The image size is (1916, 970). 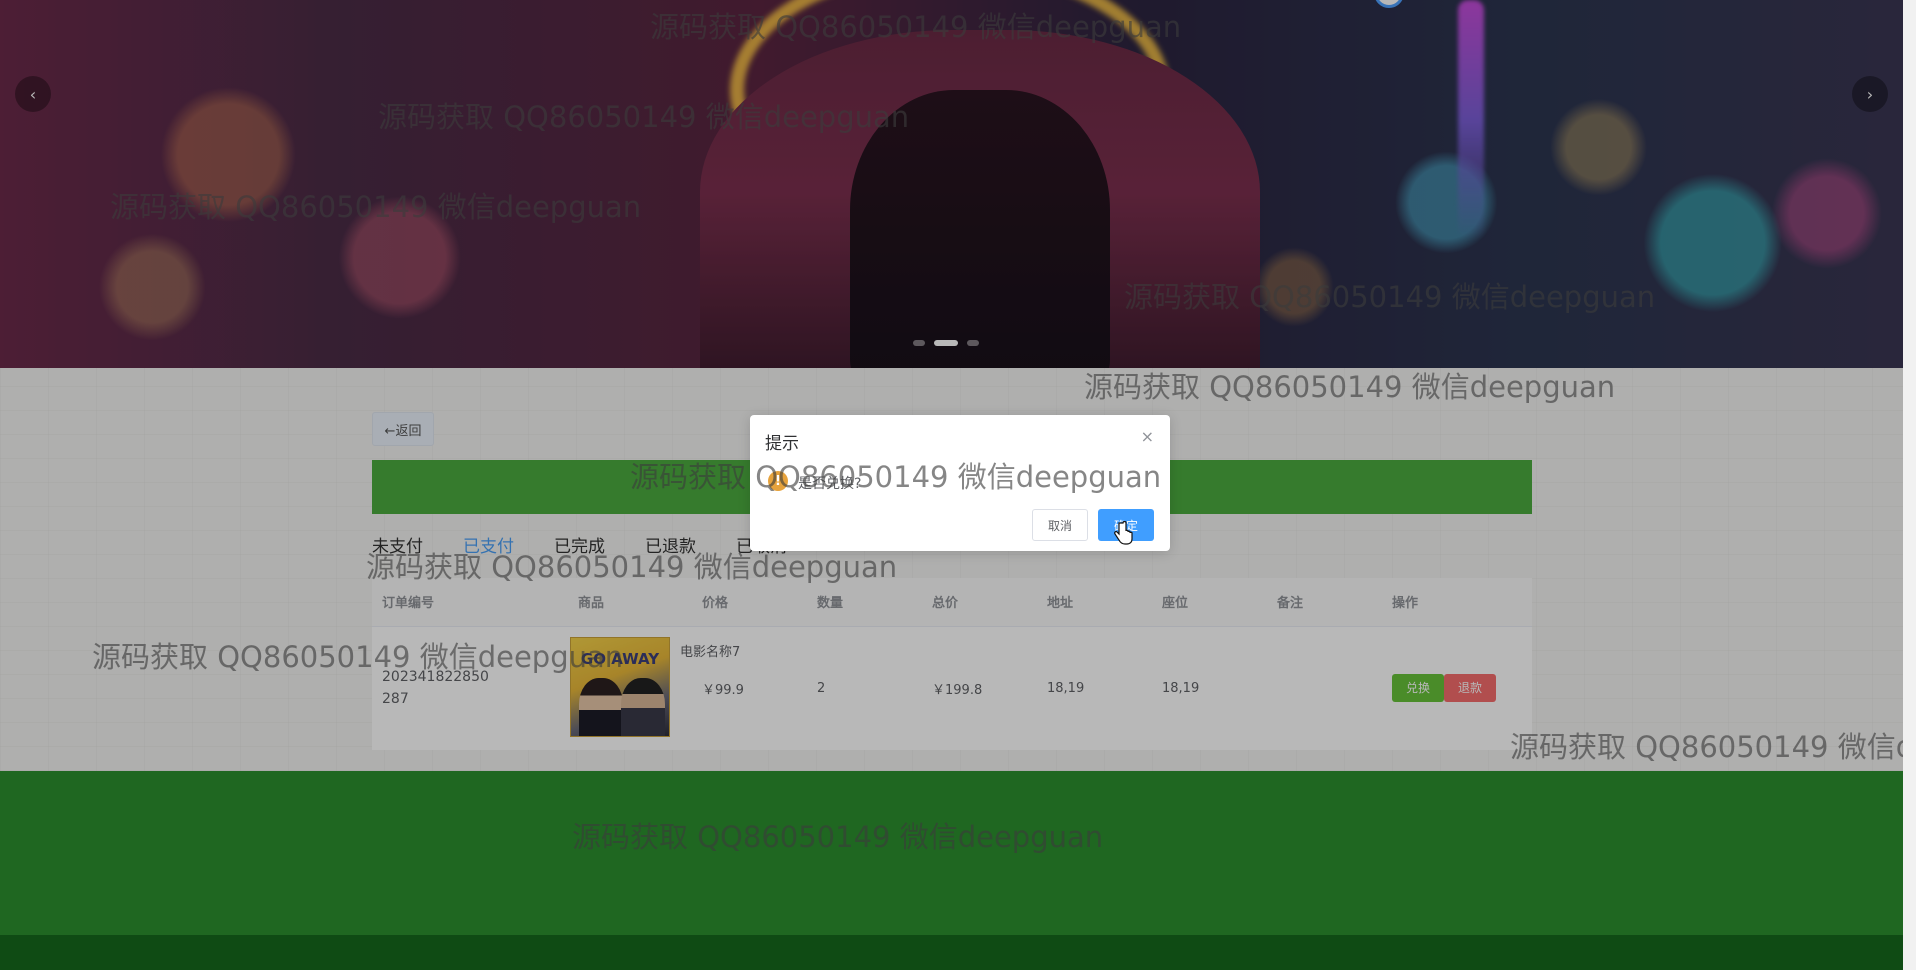 I want to click on warning-icon: !, so click(x=778, y=481).